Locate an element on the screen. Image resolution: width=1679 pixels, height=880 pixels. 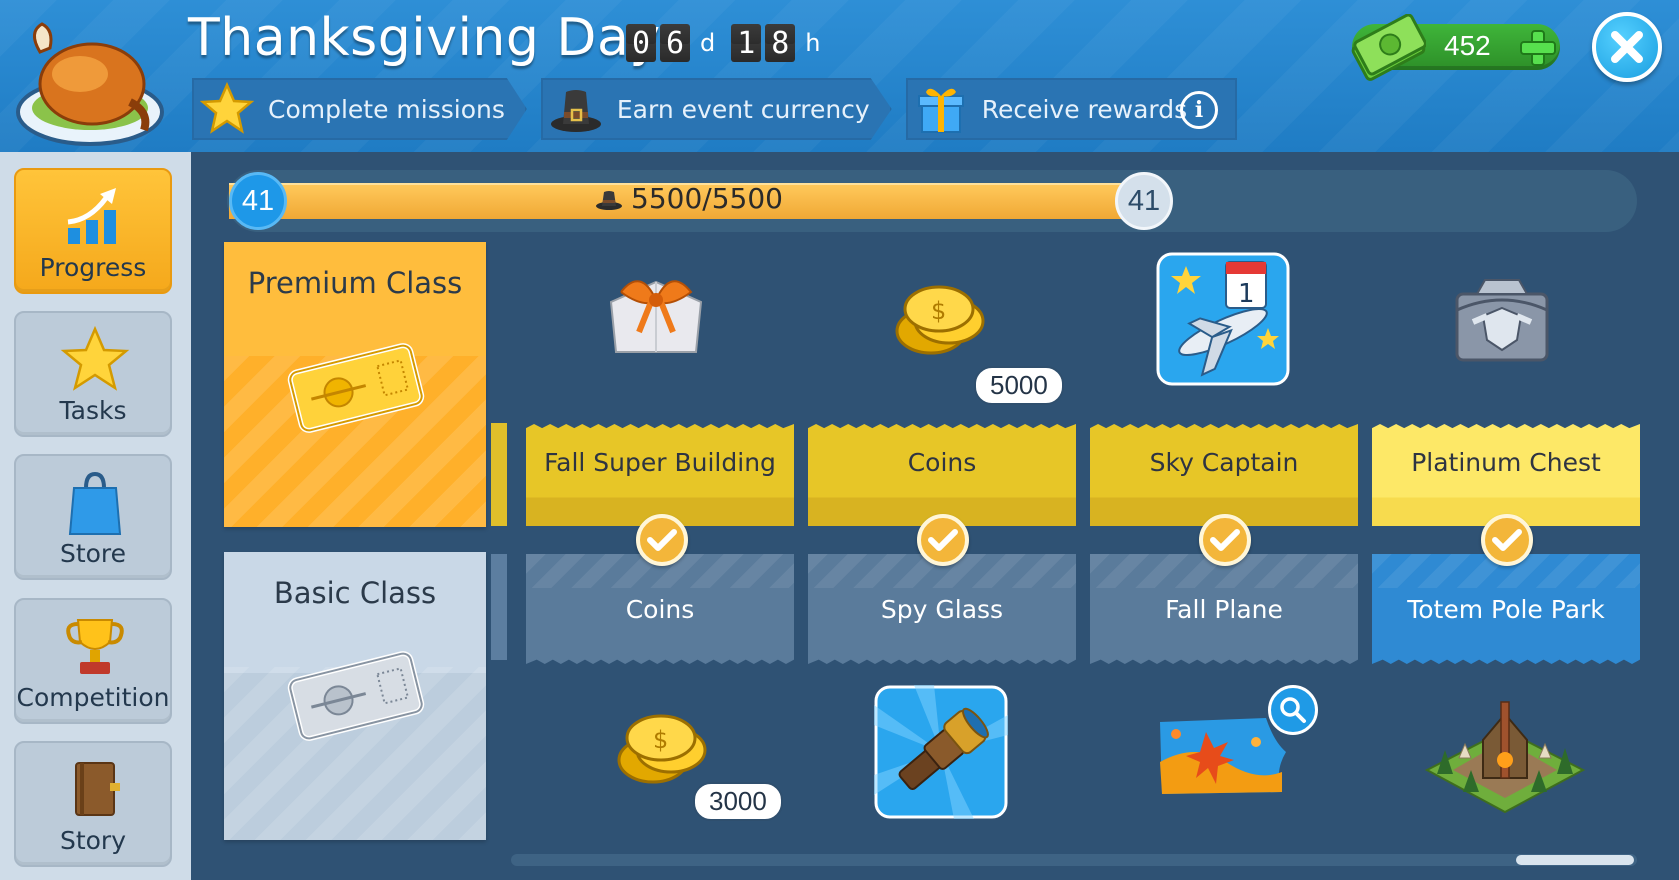
book-icon is located at coordinates (97, 789).